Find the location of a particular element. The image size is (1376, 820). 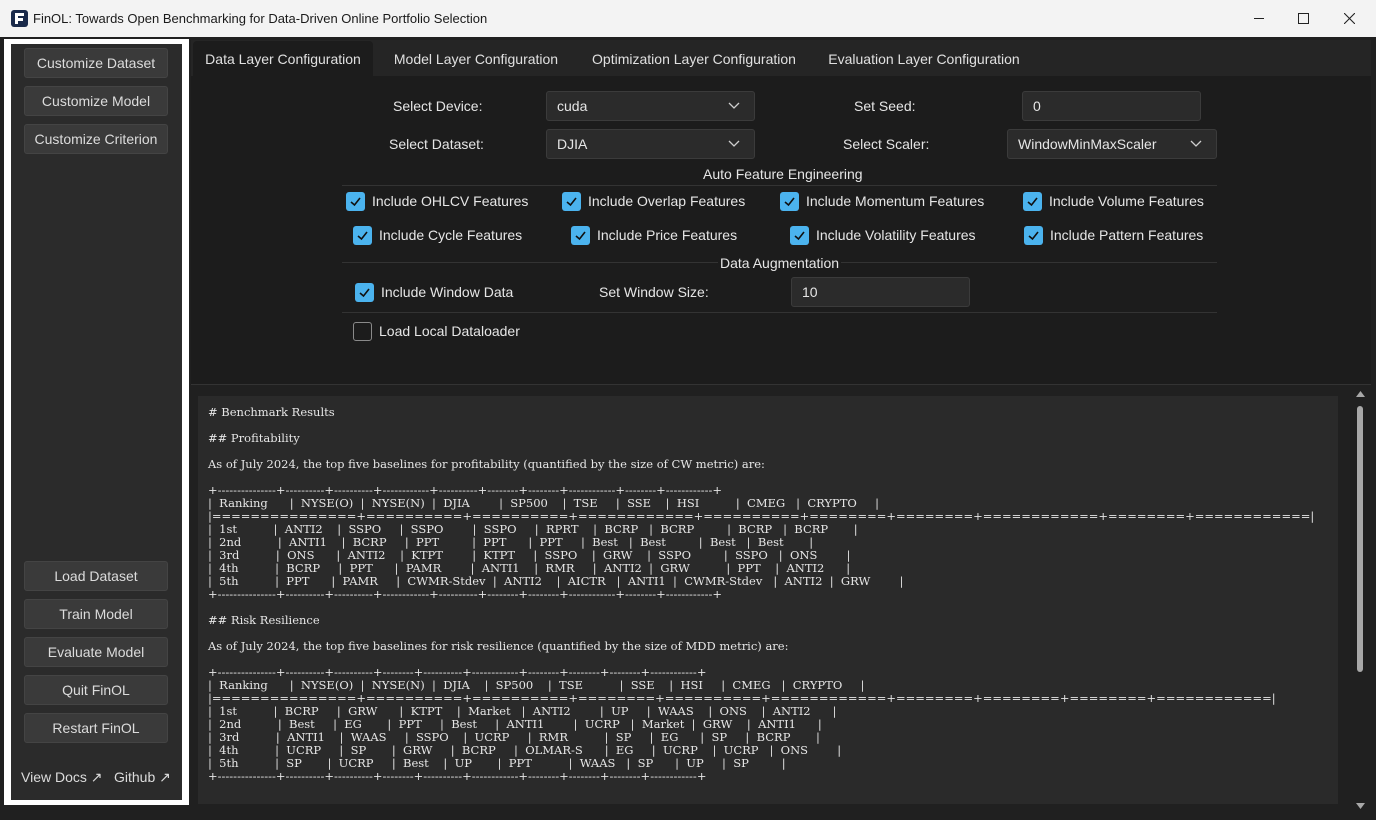

close-icon is located at coordinates (1349, 18).